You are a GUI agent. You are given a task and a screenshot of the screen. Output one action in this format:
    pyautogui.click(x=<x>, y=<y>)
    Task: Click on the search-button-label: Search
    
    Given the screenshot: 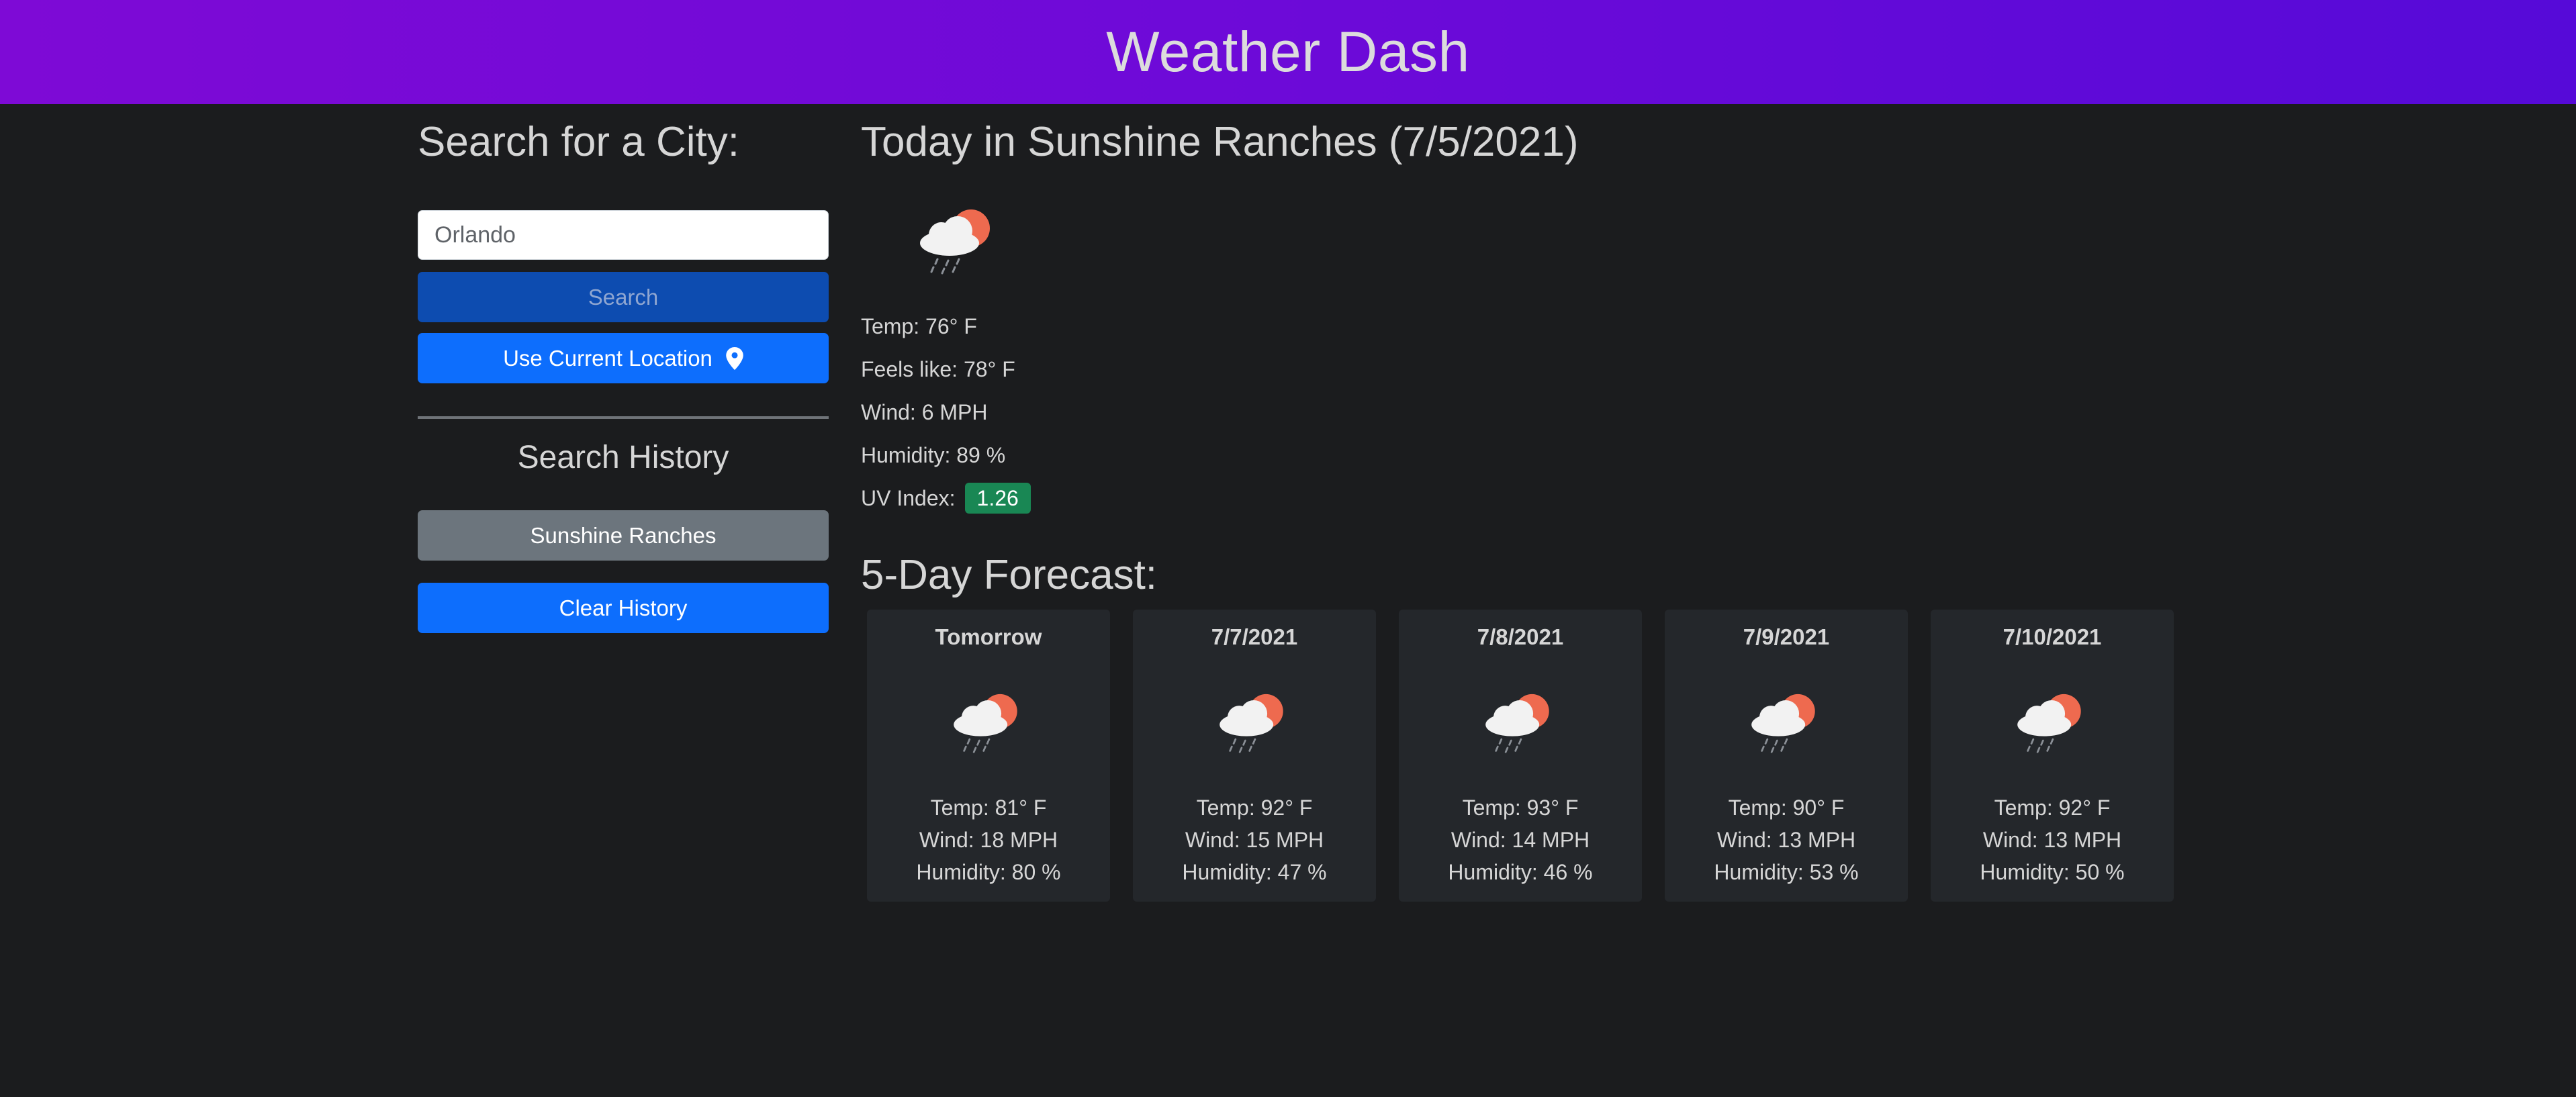 What is the action you would take?
    pyautogui.click(x=623, y=296)
    